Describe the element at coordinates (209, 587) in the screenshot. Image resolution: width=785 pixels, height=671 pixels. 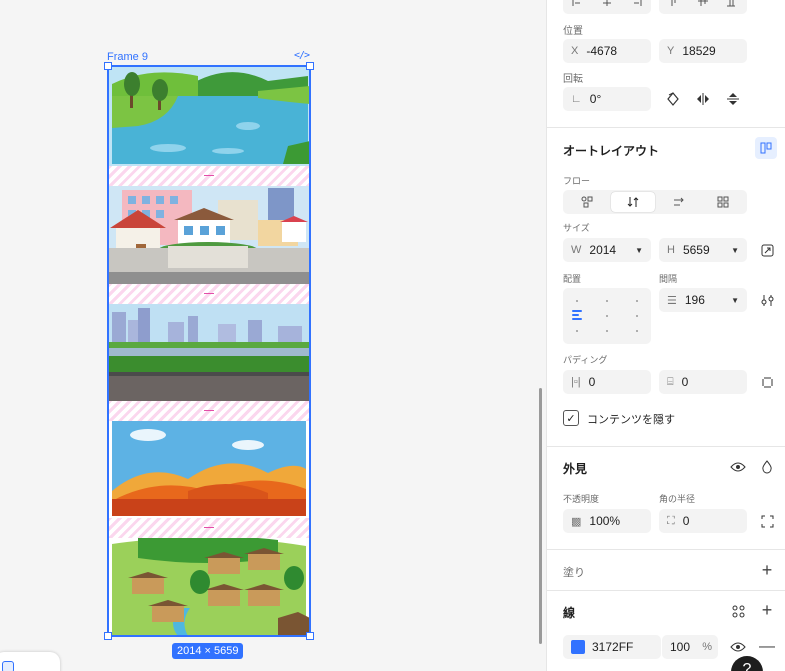
I see `illustration-village` at that location.